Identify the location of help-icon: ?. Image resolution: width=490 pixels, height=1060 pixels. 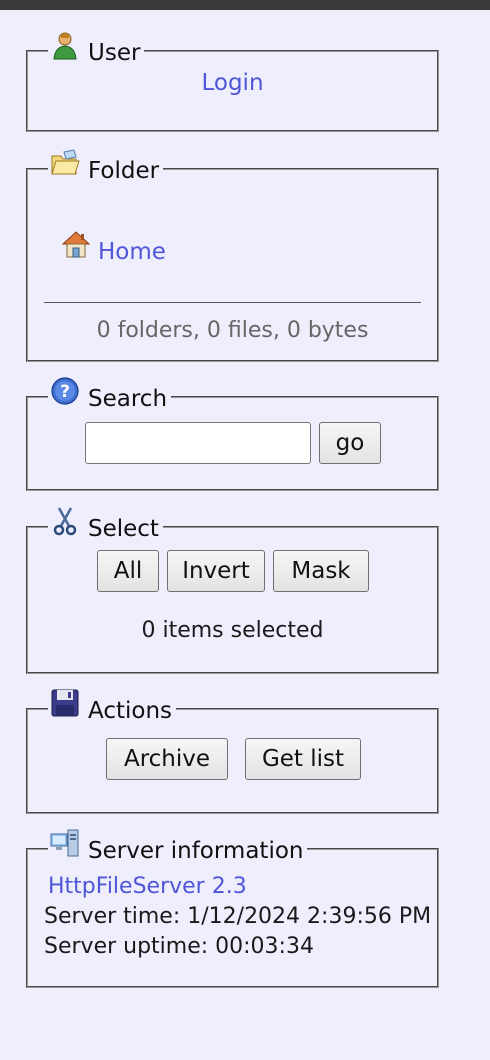
(65, 391).